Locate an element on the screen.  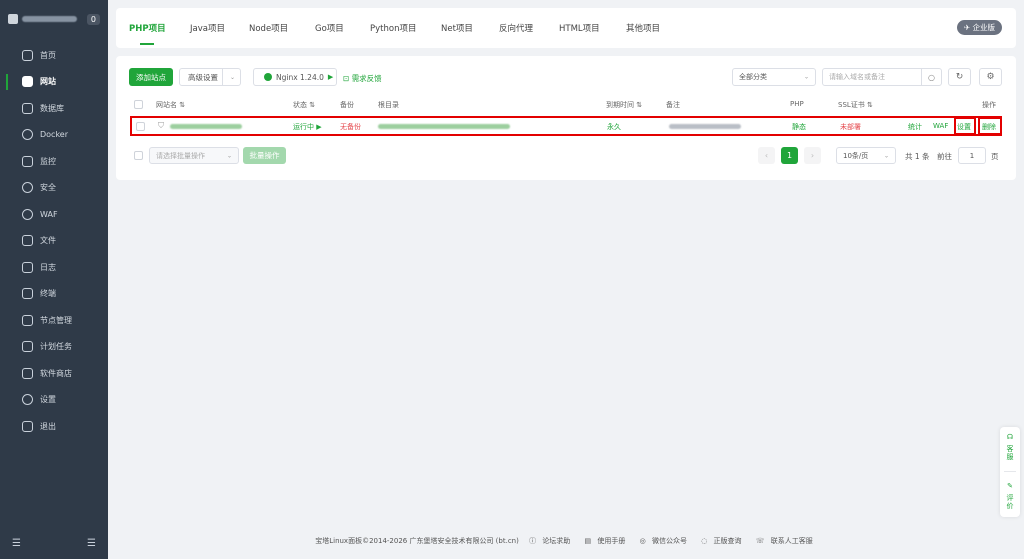
footer-link-support: ☏ 联系人工客服 is located at coordinates (786, 541).